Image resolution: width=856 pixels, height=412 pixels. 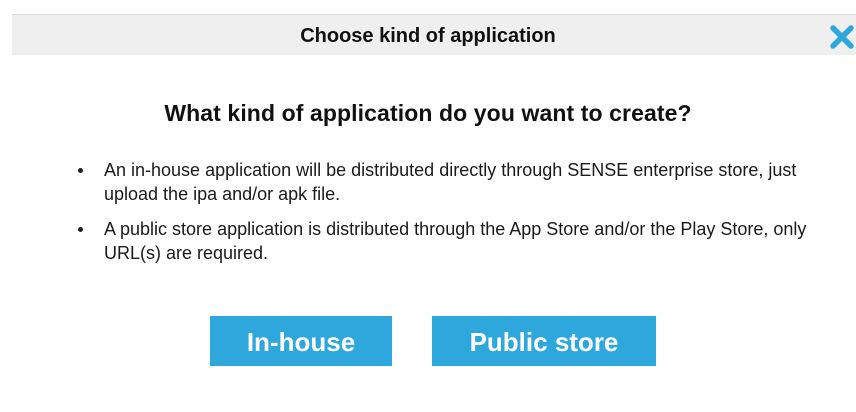 What do you see at coordinates (301, 341) in the screenshot?
I see `in-house-button: In-house` at bounding box center [301, 341].